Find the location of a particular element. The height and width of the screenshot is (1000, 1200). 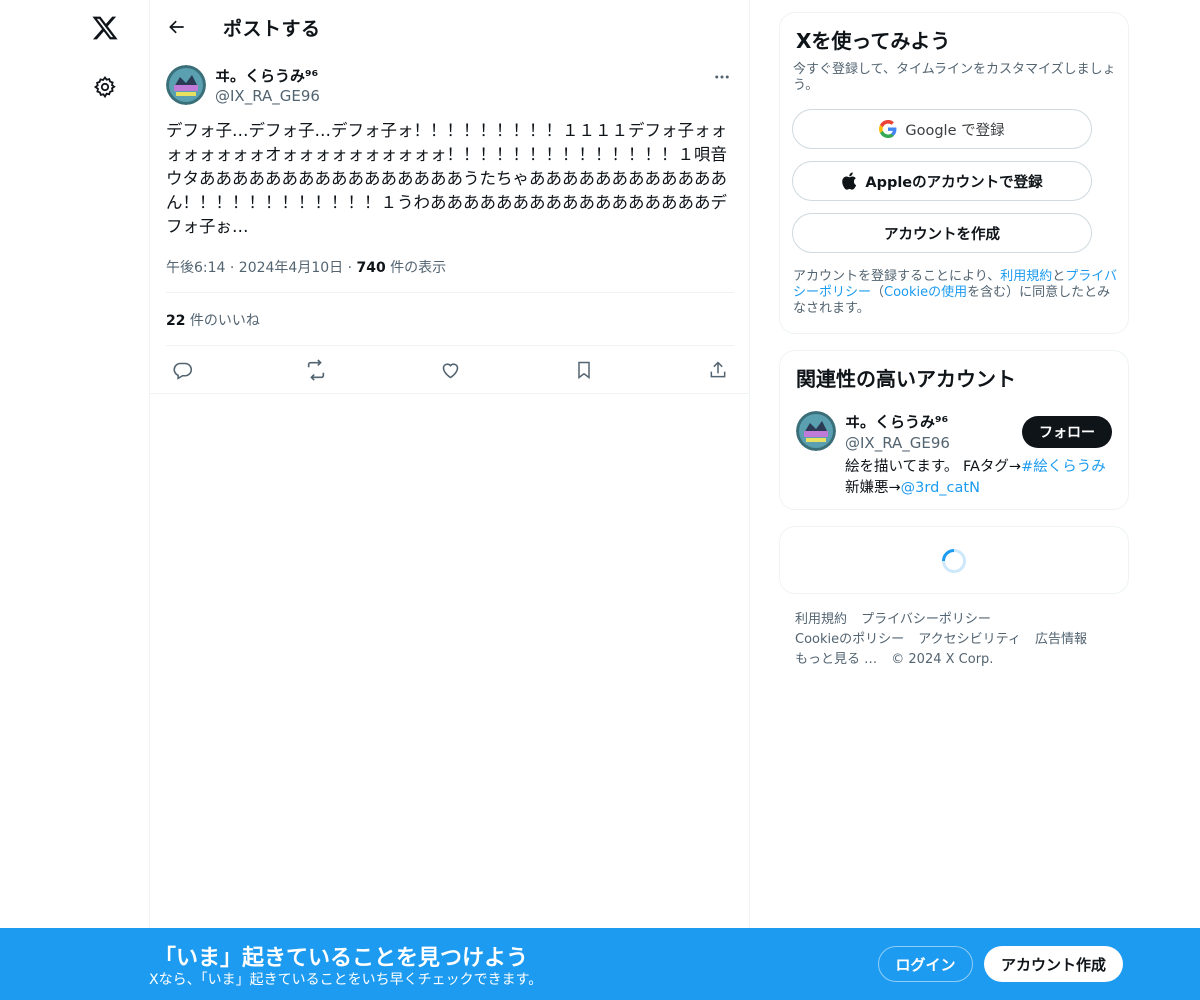

google-signup-button: Google で登録 is located at coordinates (942, 129).